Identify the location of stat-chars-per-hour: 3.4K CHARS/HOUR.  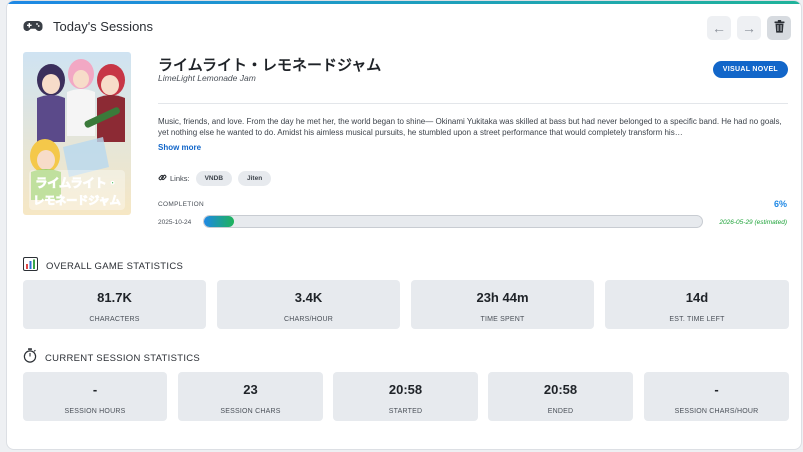
(308, 304).